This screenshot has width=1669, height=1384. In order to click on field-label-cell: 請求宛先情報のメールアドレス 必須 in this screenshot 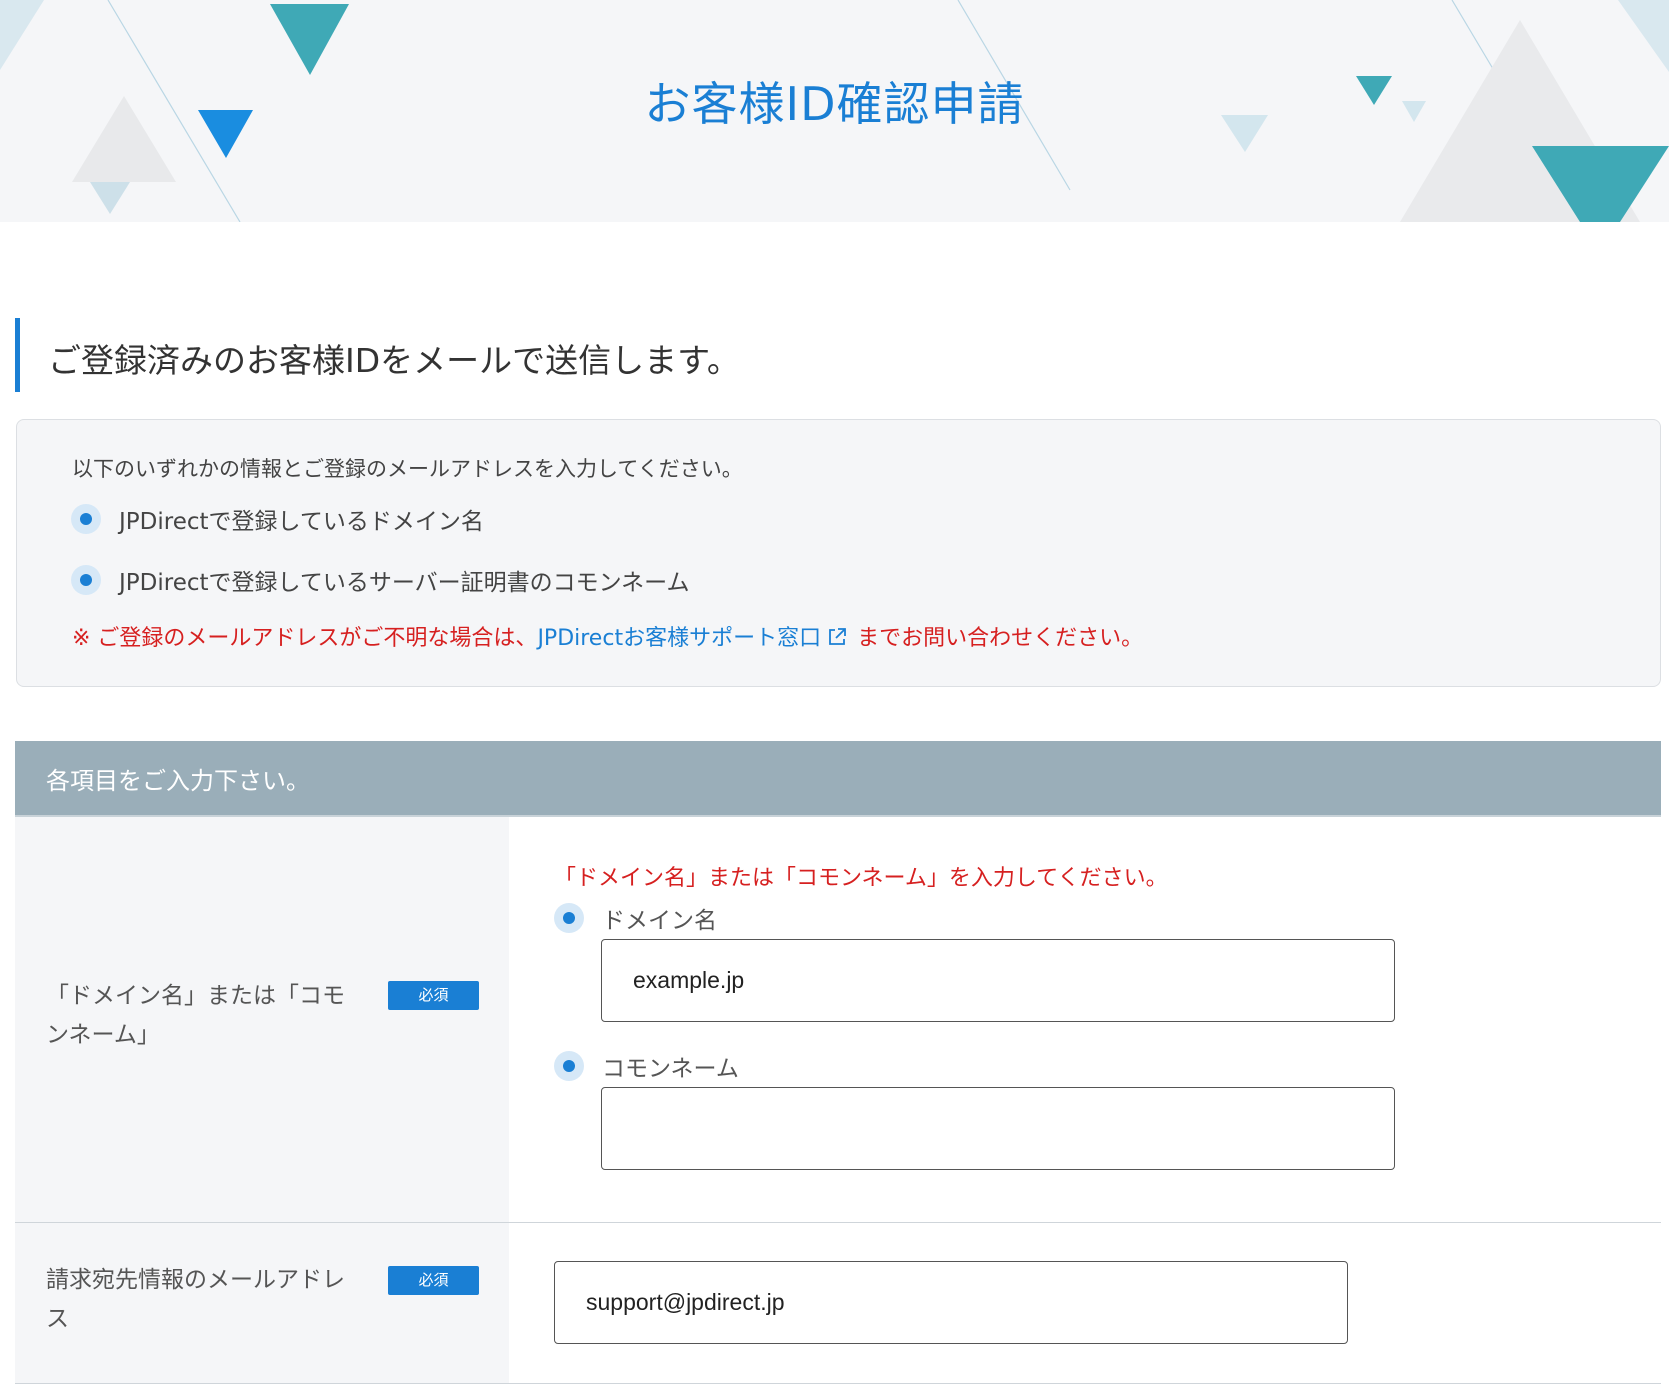, I will do `click(262, 1303)`.